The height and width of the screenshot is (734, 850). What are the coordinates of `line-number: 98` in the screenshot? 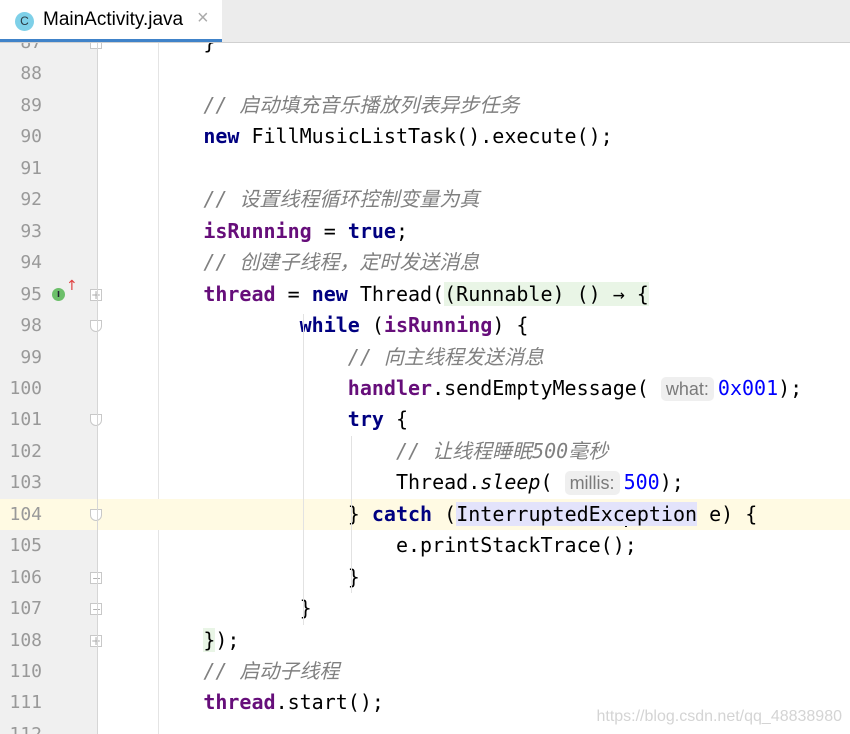 It's located at (31, 326).